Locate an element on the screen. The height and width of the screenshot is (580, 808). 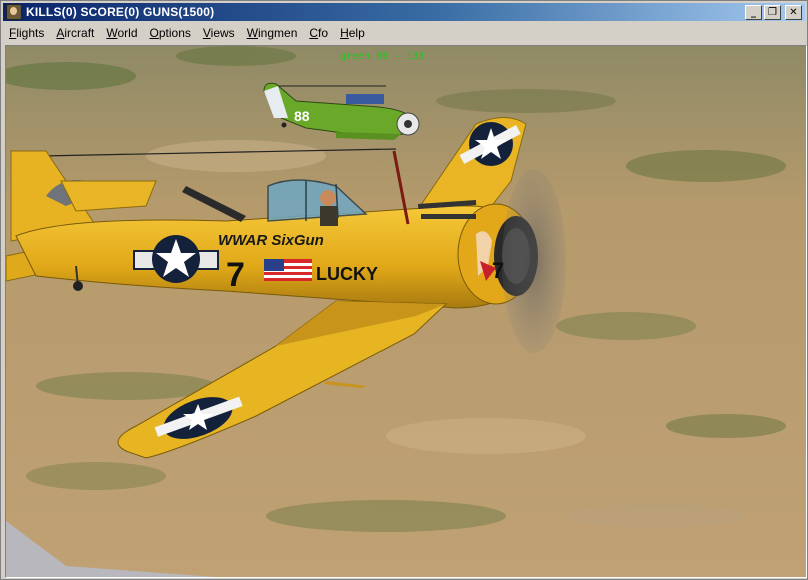
menu-aircraft: Aircraft is located at coordinates (75, 33).